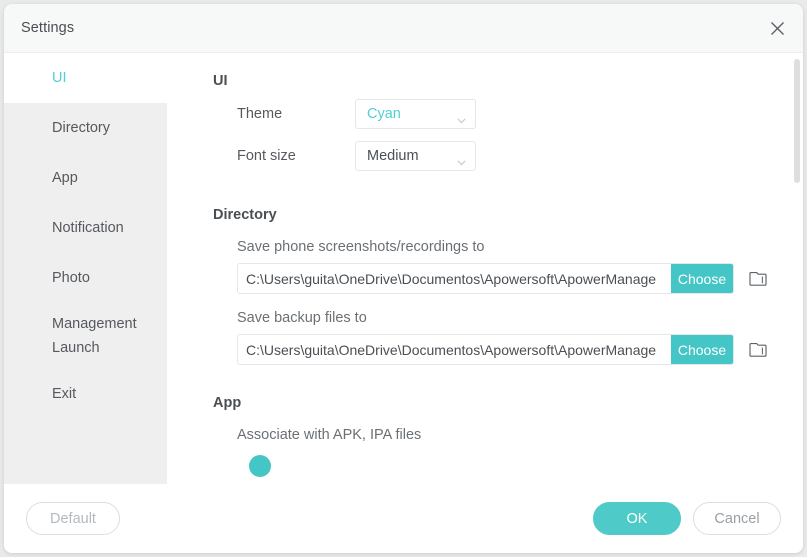  What do you see at coordinates (415, 114) in the screenshot?
I see `theme-select: Cyan` at bounding box center [415, 114].